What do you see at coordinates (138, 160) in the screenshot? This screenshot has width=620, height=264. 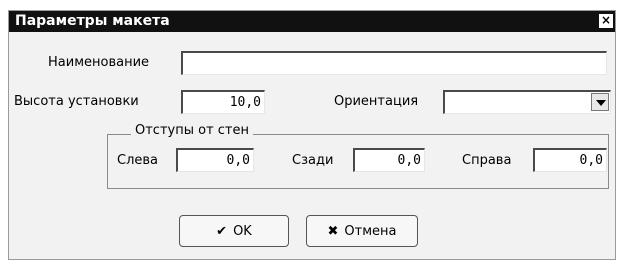 I see `offset-left-label: Слева` at bounding box center [138, 160].